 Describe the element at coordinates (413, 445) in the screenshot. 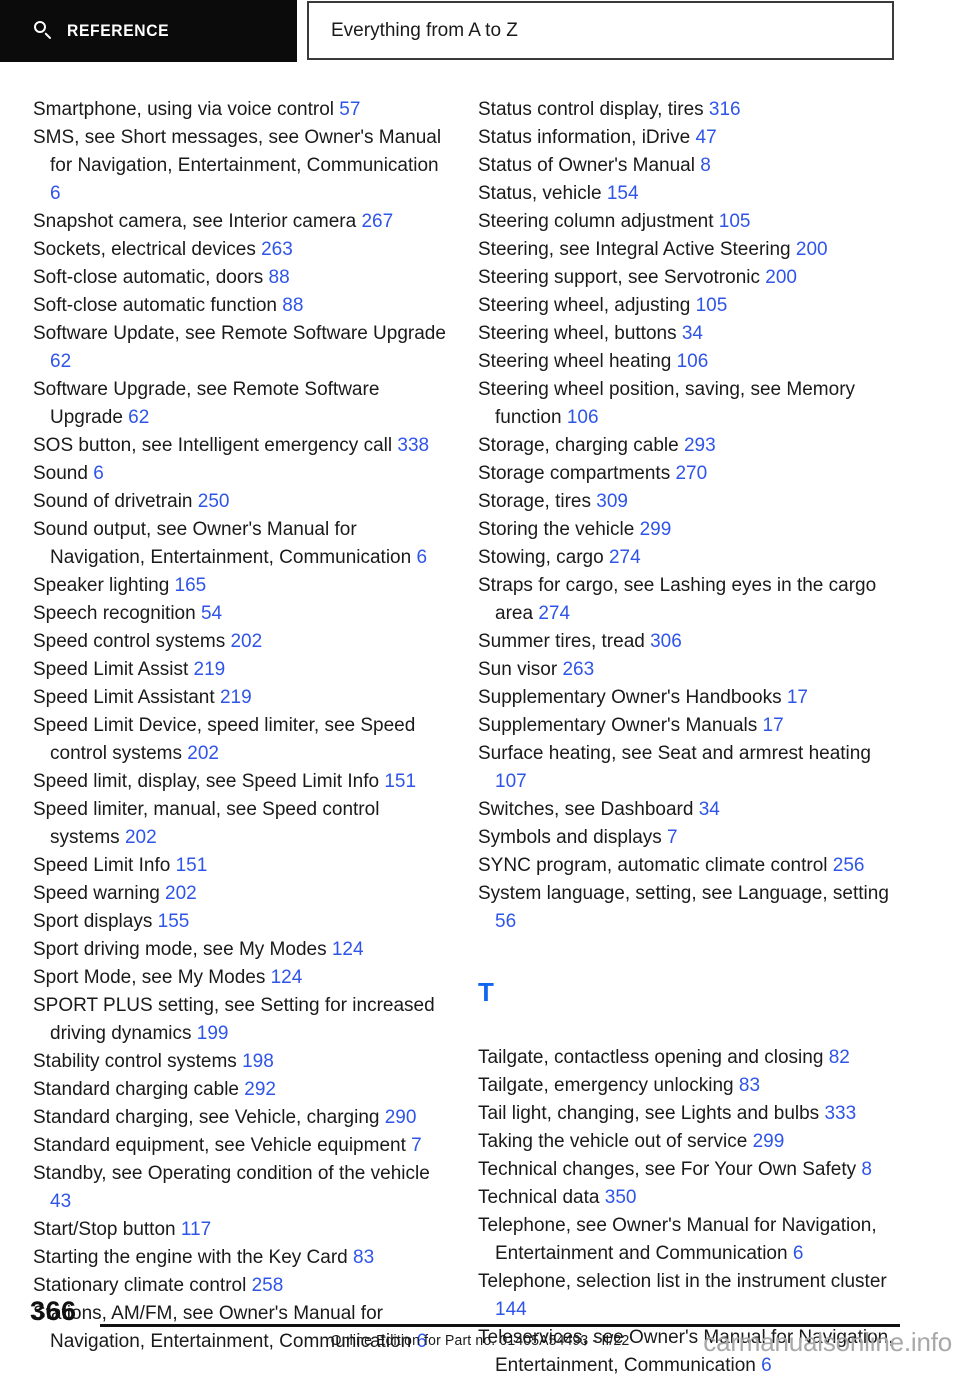

I see `index-entry-page: 338` at that location.